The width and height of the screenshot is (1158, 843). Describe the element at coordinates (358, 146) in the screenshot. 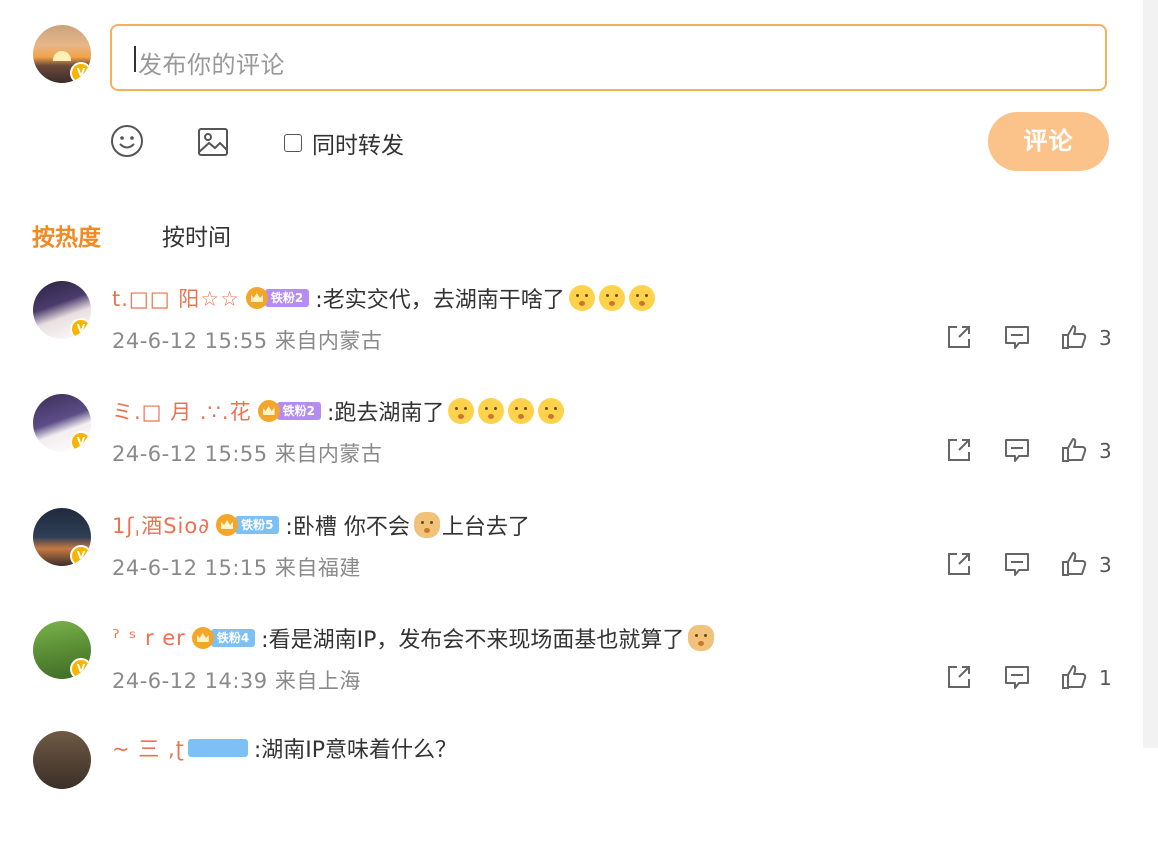

I see `repost-label: 同时转发` at that location.